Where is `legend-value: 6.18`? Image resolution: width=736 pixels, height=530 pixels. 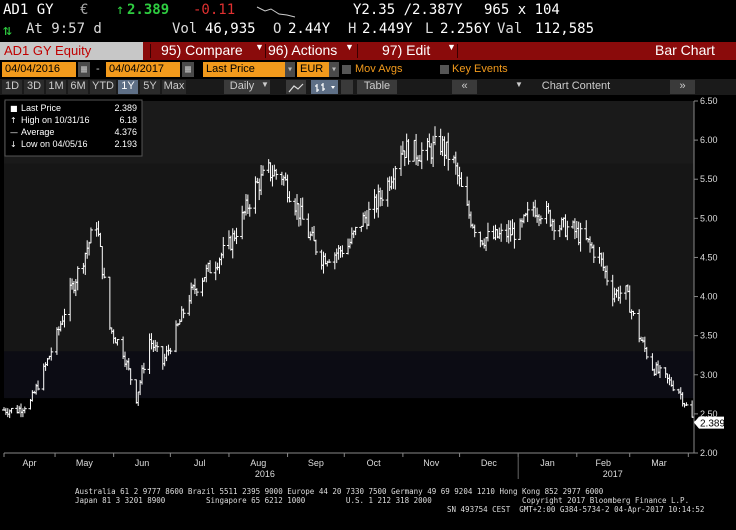
legend-value: 6.18 is located at coordinates (128, 120).